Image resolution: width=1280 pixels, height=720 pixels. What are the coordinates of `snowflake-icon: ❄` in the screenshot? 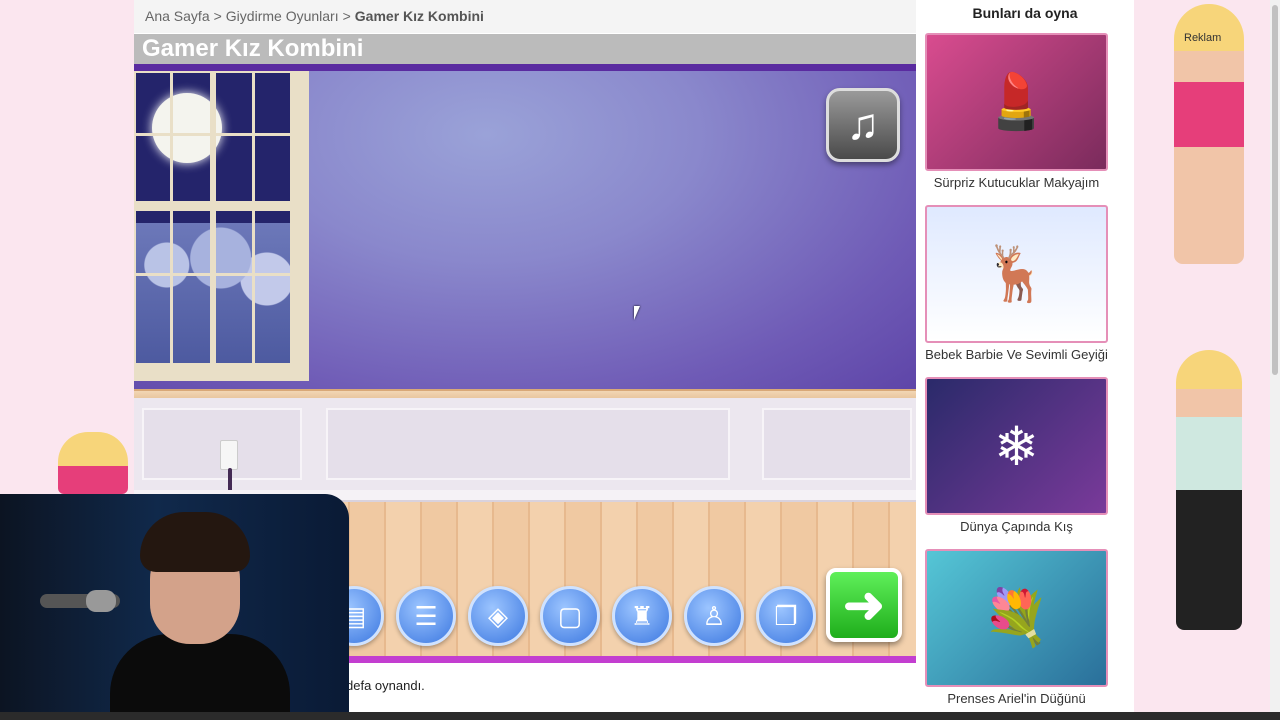 It's located at (1016, 446).